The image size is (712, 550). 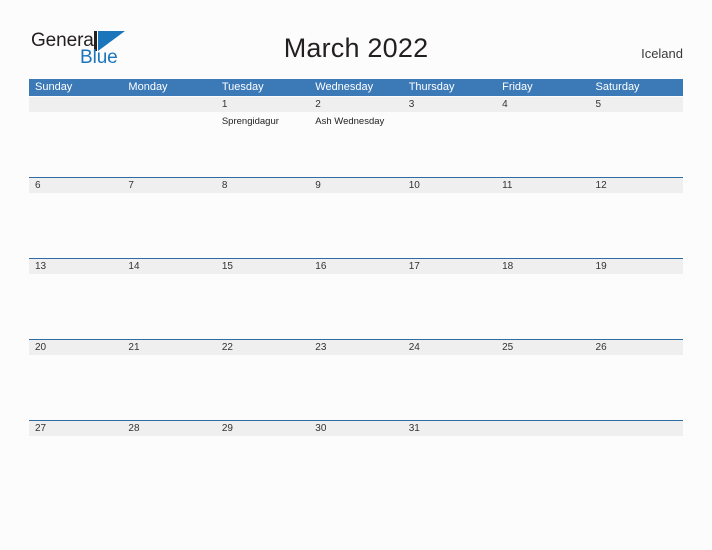 I want to click on calendar-day-cell: 23, so click(x=356, y=380).